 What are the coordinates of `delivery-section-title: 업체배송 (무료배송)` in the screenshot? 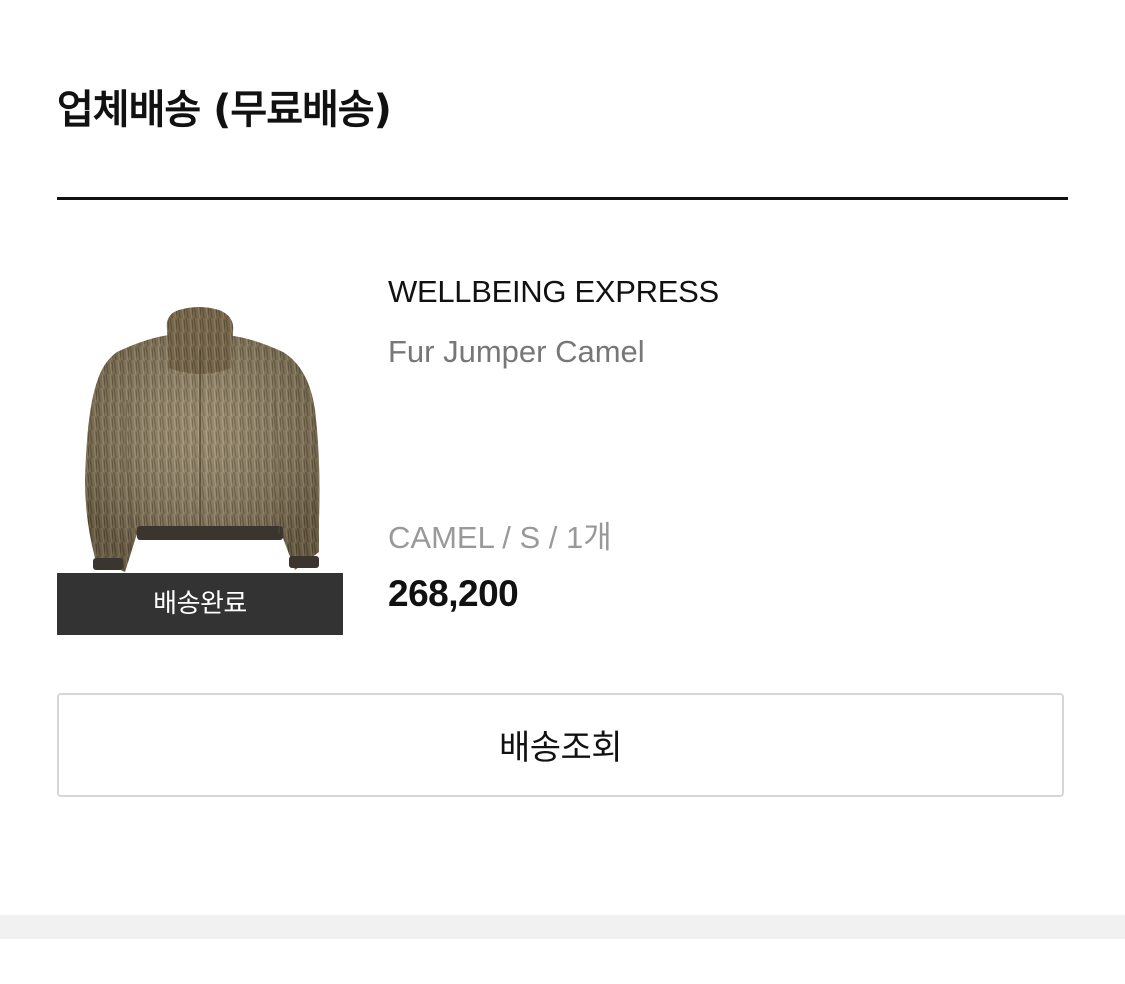 It's located at (224, 110).